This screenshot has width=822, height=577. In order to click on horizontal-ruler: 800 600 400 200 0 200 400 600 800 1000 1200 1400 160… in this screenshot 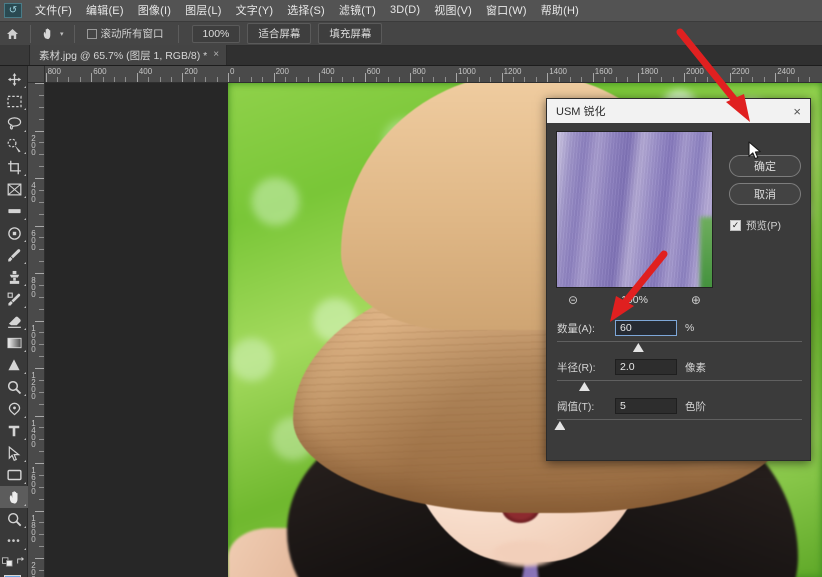, I will do `click(433, 74)`.